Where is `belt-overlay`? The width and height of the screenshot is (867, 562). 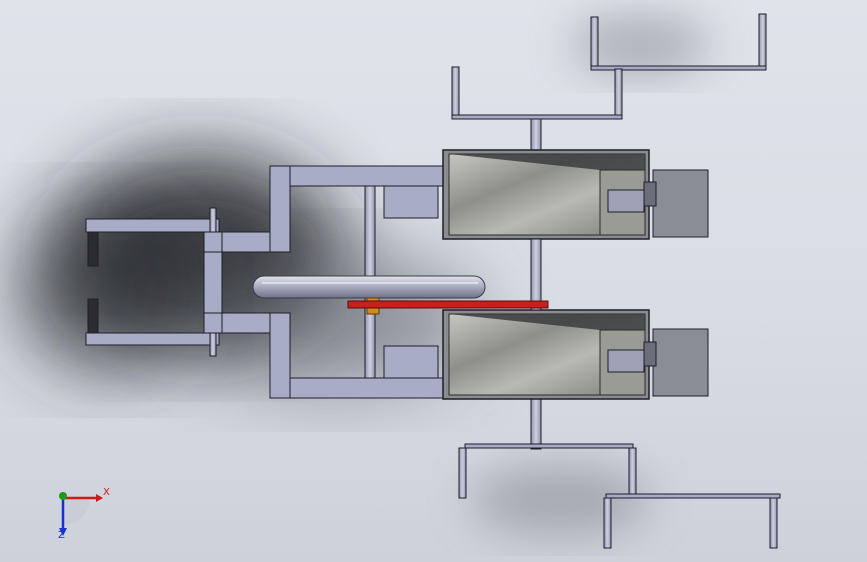
belt-overlay is located at coordinates (448, 304).